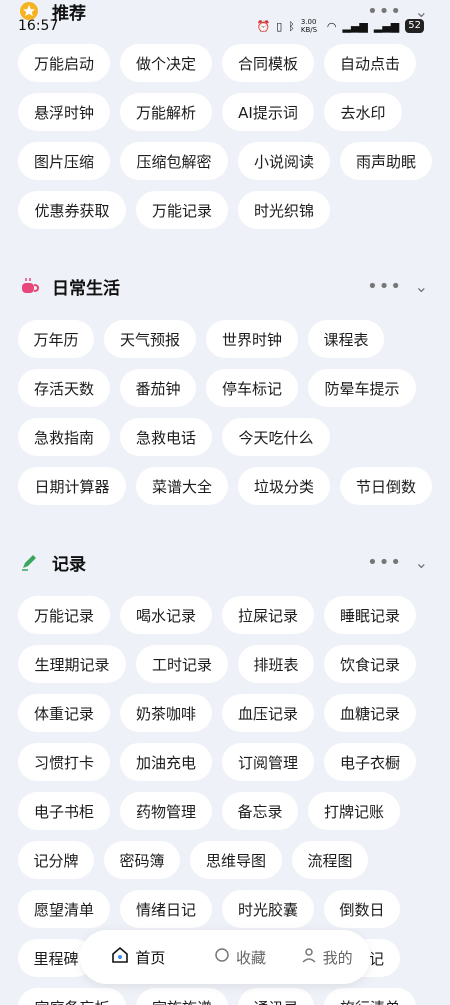  I want to click on nav-mine: 我的, so click(327, 957).